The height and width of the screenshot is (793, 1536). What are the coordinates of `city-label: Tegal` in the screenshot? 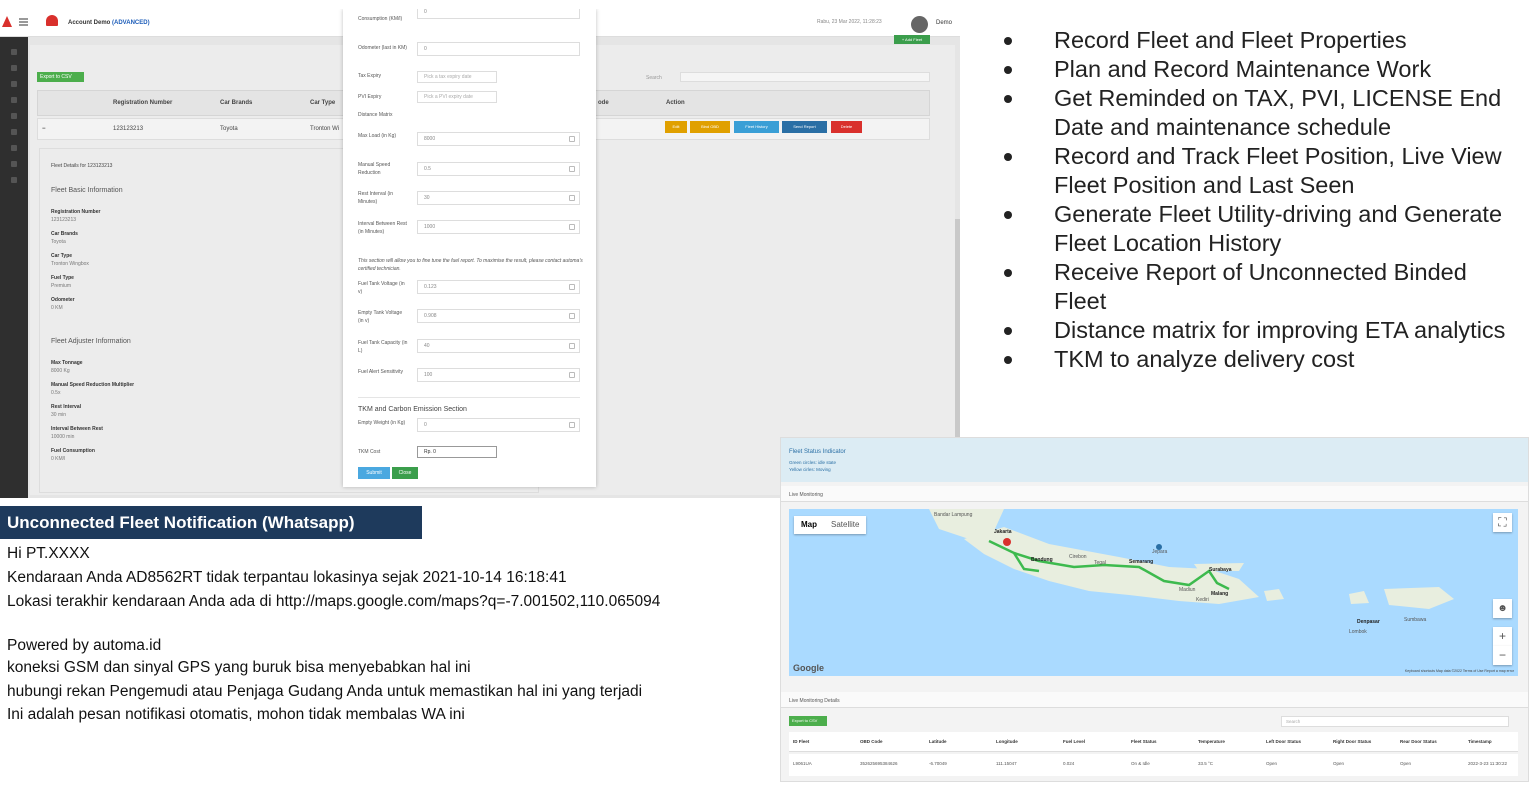 It's located at (1100, 563).